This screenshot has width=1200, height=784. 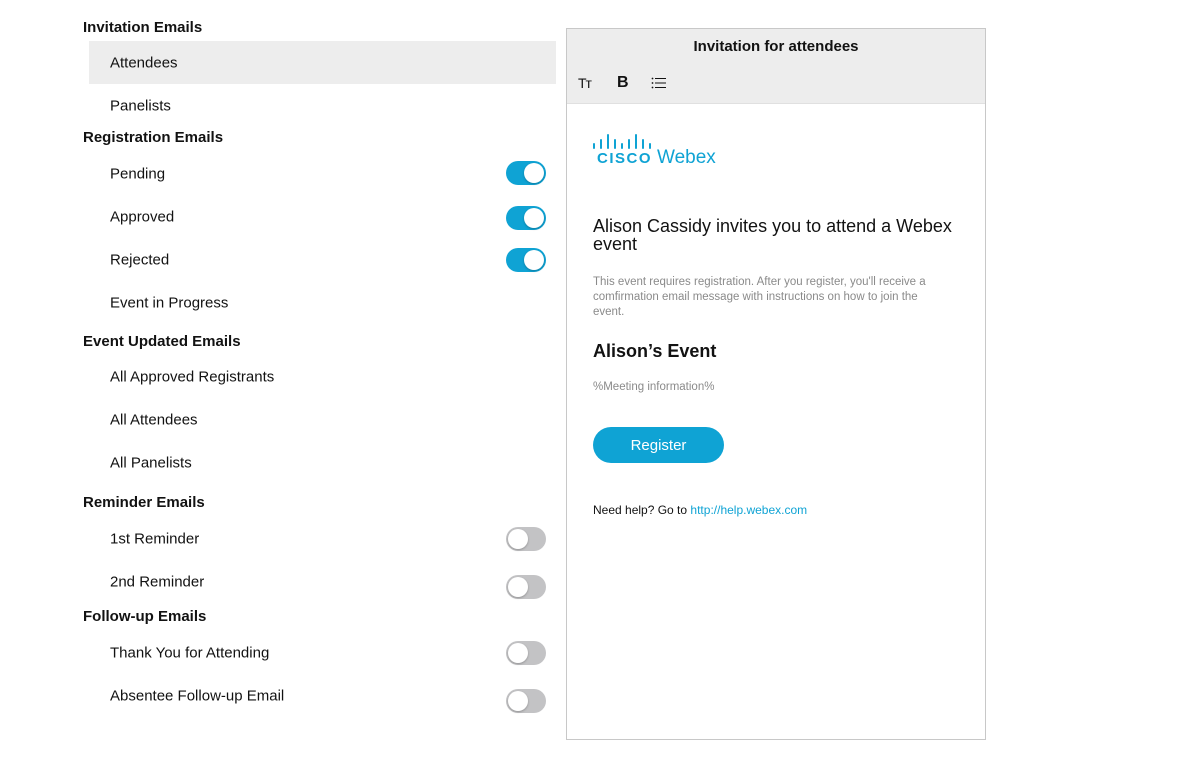 What do you see at coordinates (658, 445) in the screenshot?
I see `register-button: Register` at bounding box center [658, 445].